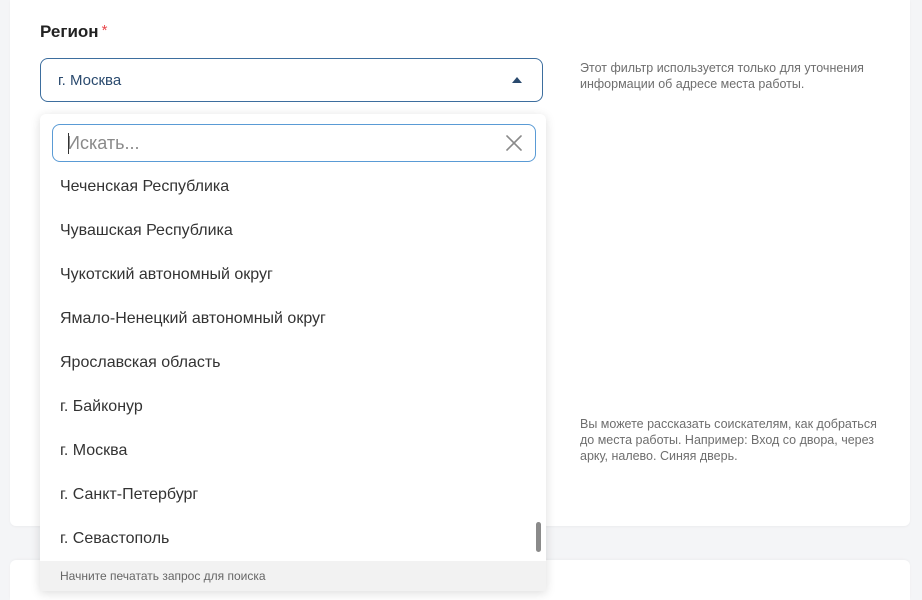 Image resolution: width=922 pixels, height=600 pixels. Describe the element at coordinates (69, 31) in the screenshot. I see `region-label-text: Регион` at that location.